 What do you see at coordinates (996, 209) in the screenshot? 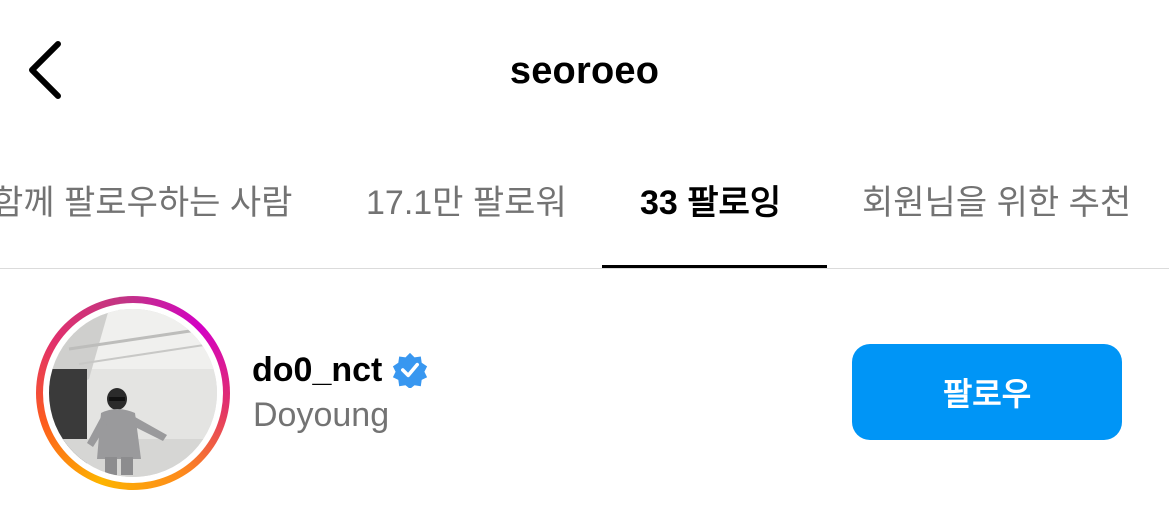
I see `tab-suggested-for-you: 회원님을 위한 추천` at bounding box center [996, 209].